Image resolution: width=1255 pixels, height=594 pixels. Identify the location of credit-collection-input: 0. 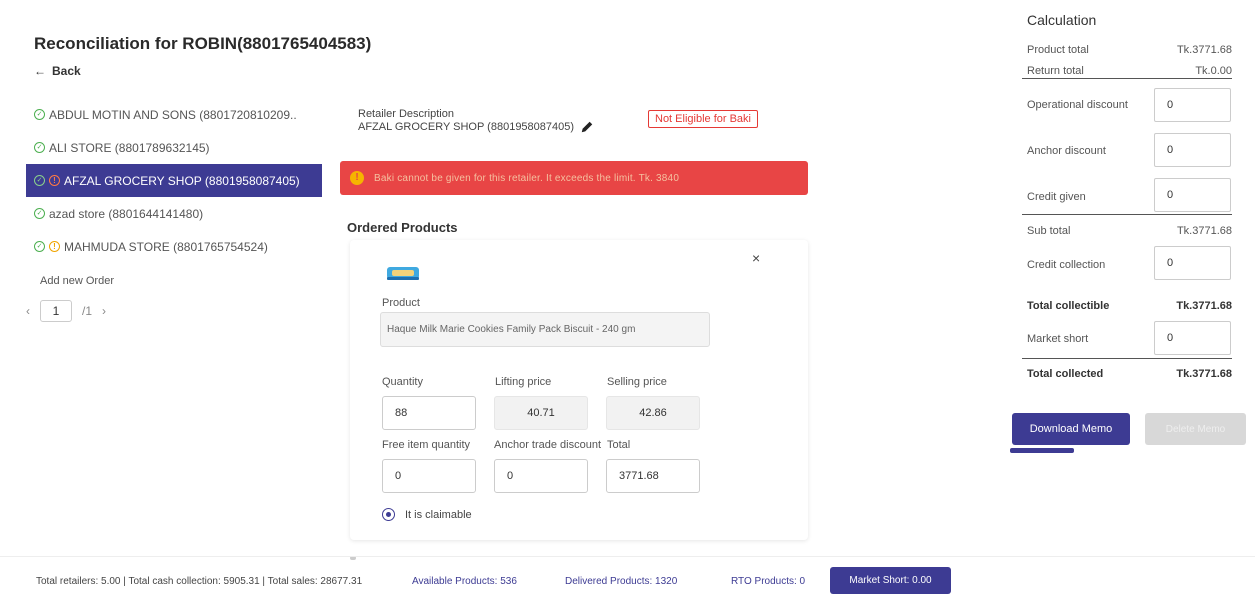
(1192, 263).